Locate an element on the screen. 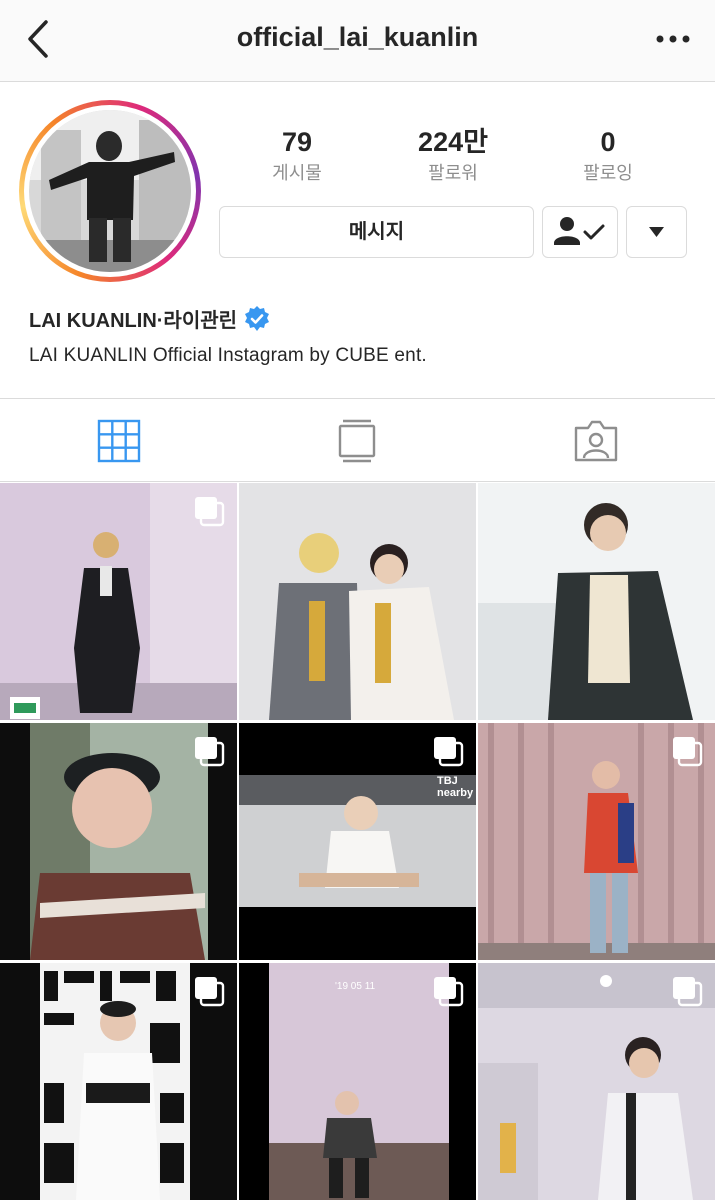 The height and width of the screenshot is (1200, 715). following-button is located at coordinates (580, 232).